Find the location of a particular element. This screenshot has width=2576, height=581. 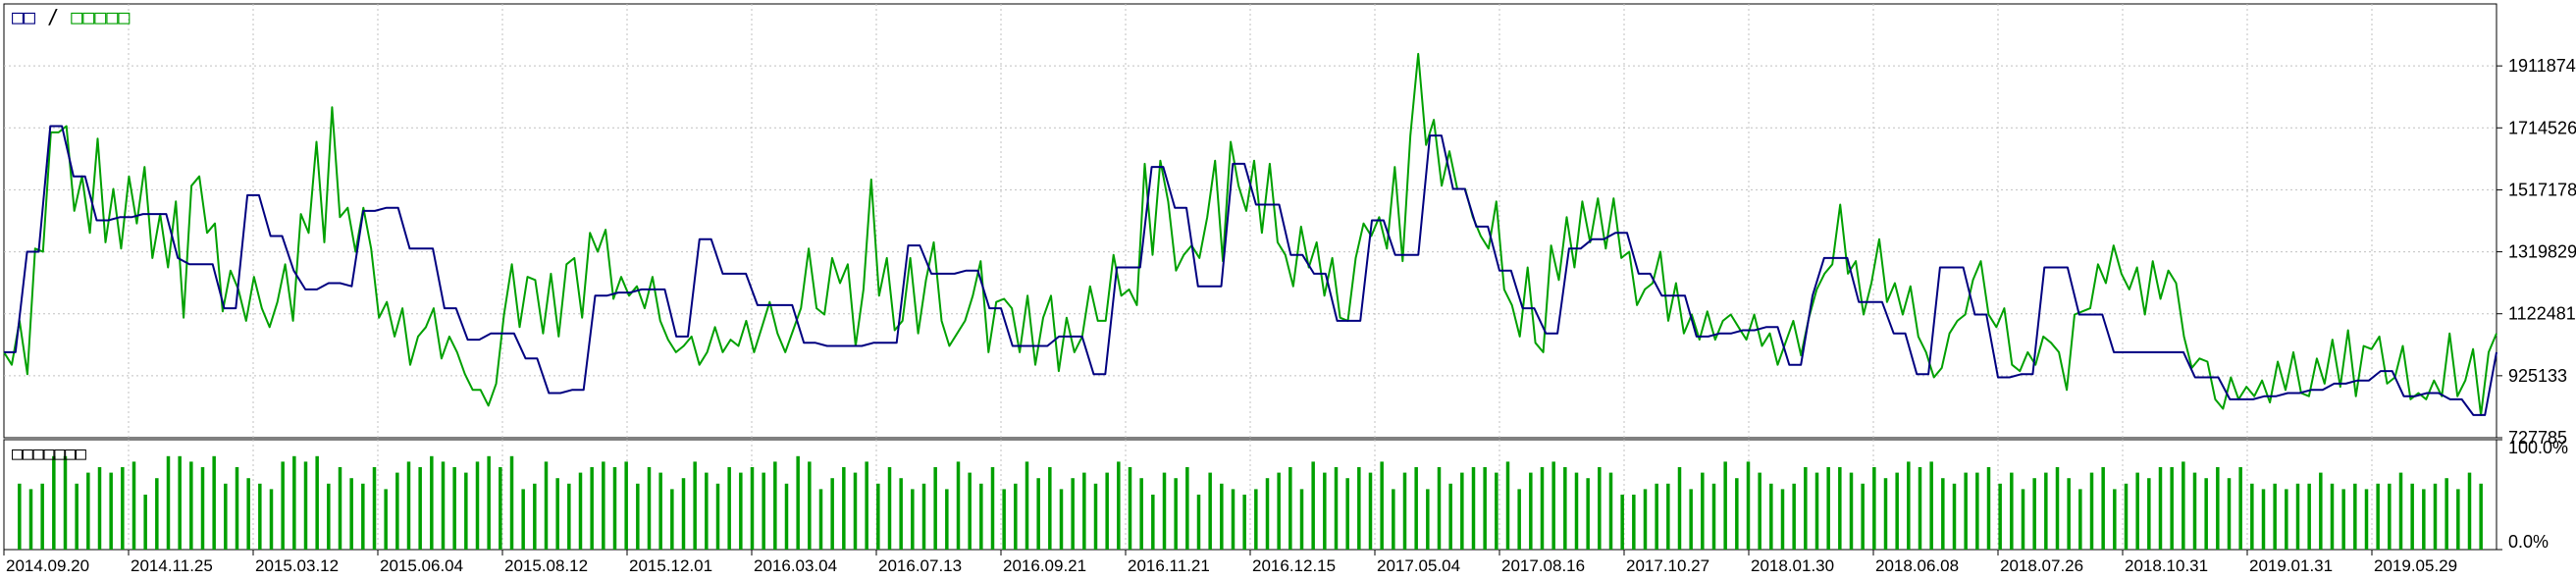

x-tick-label: 2016.09.21 is located at coordinates (1044, 566).